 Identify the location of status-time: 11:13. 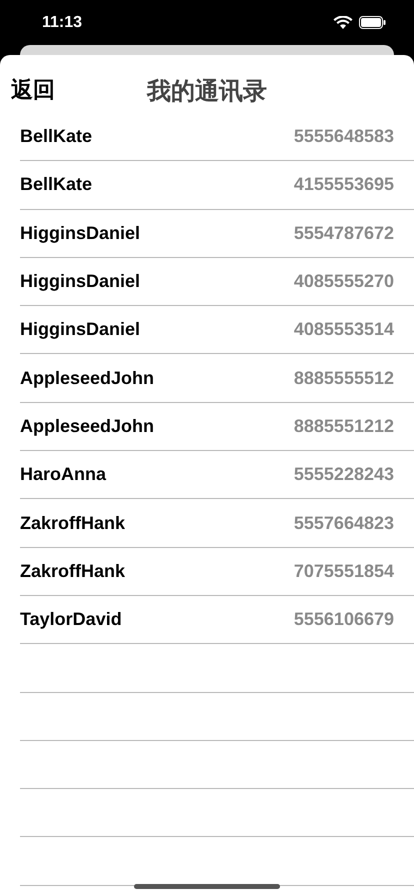
(62, 23).